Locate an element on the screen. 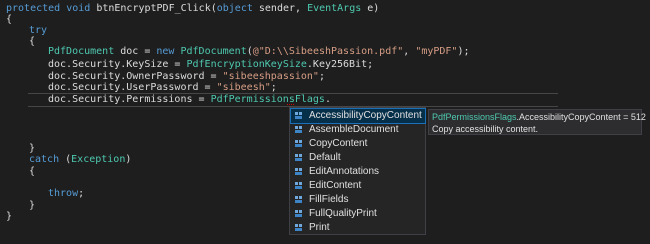 The width and height of the screenshot is (650, 244). completion-item: FullQualityPrint is located at coordinates (358, 214).